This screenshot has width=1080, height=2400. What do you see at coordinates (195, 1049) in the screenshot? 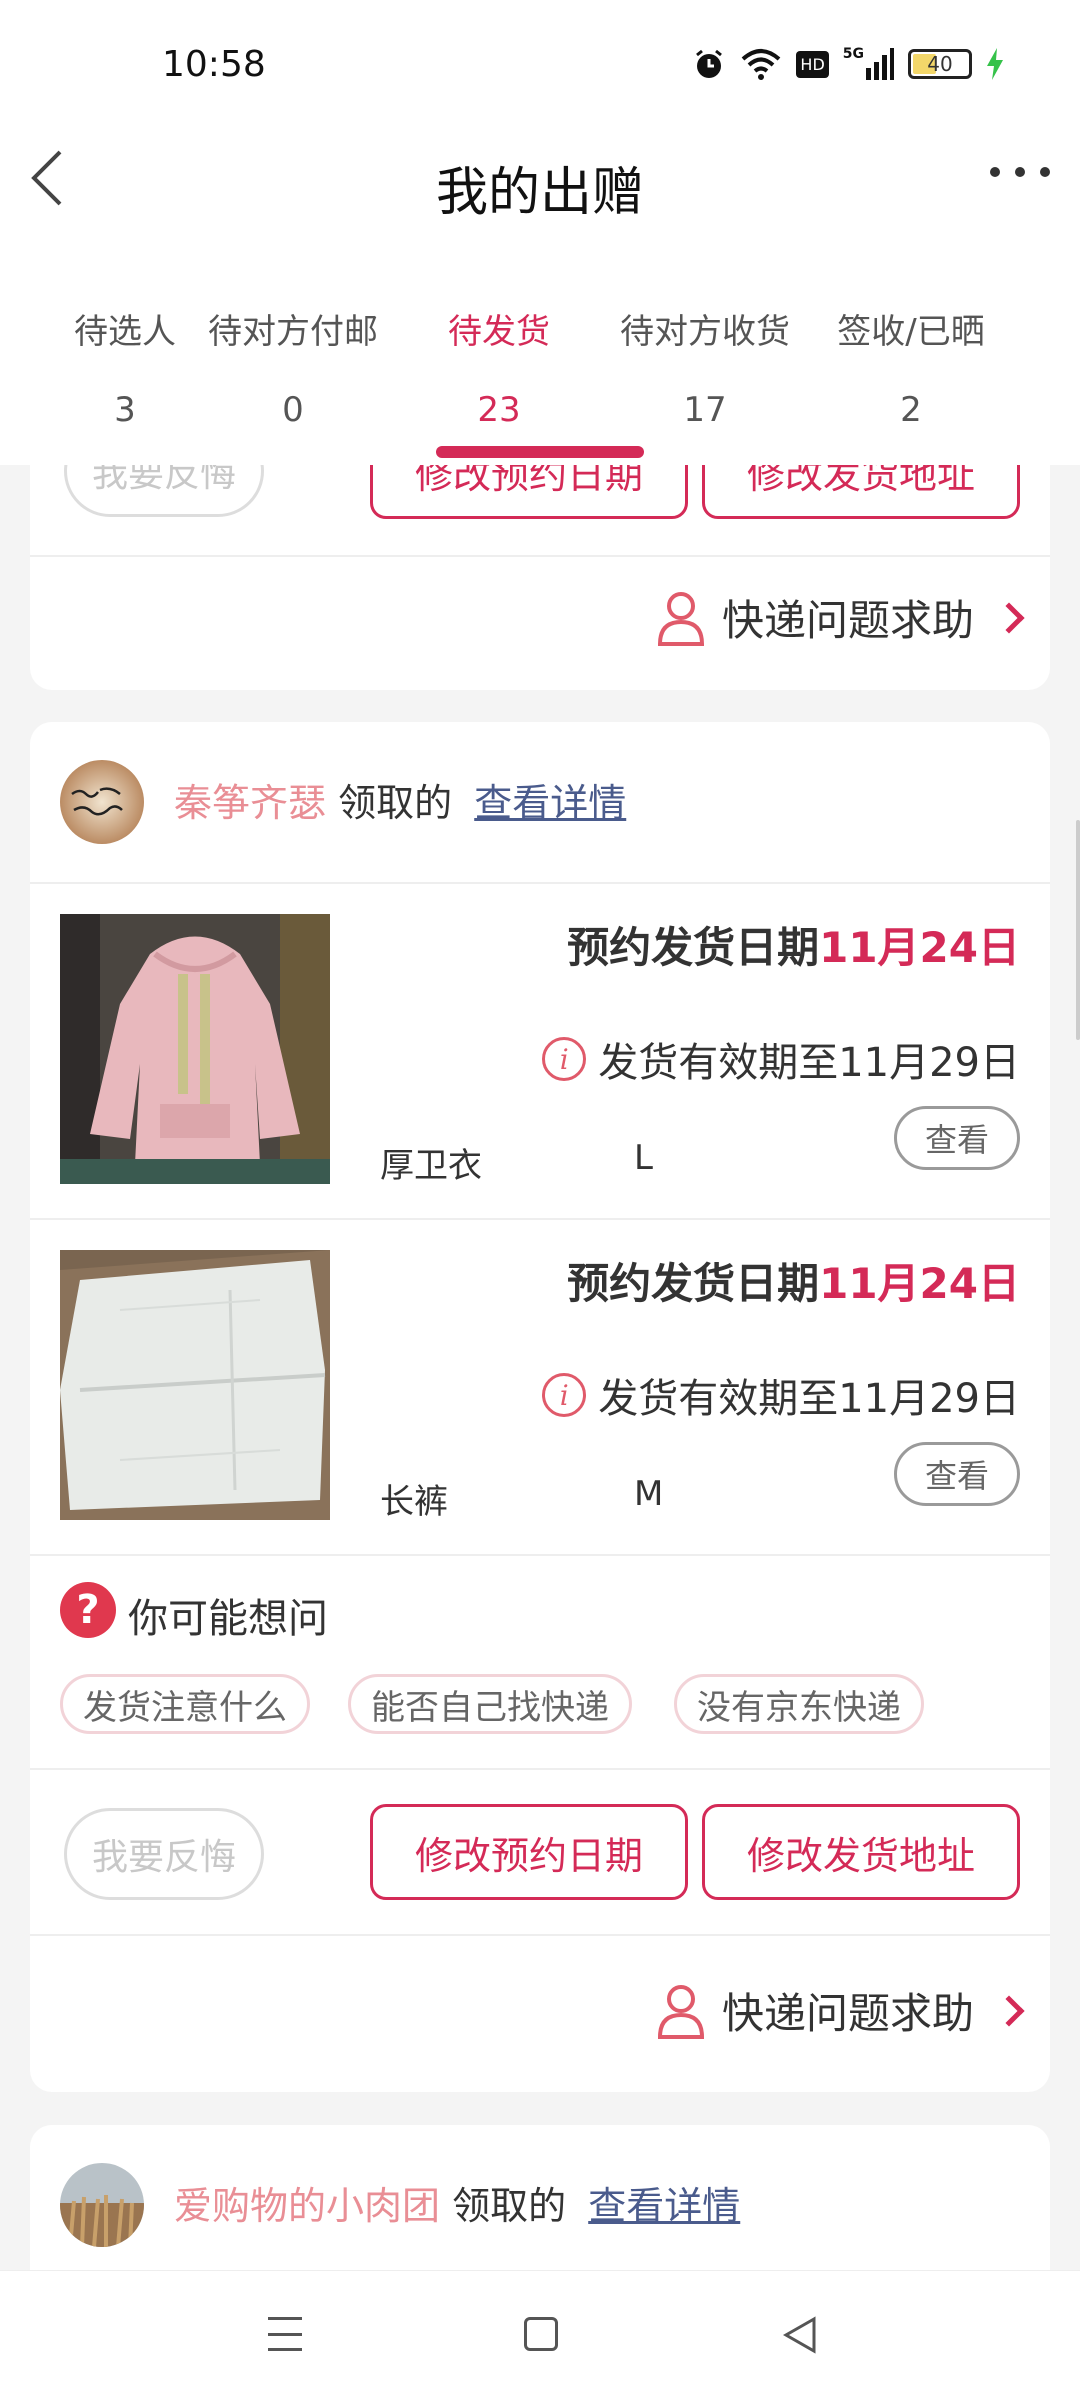
I see `item-photo-hoodie` at bounding box center [195, 1049].